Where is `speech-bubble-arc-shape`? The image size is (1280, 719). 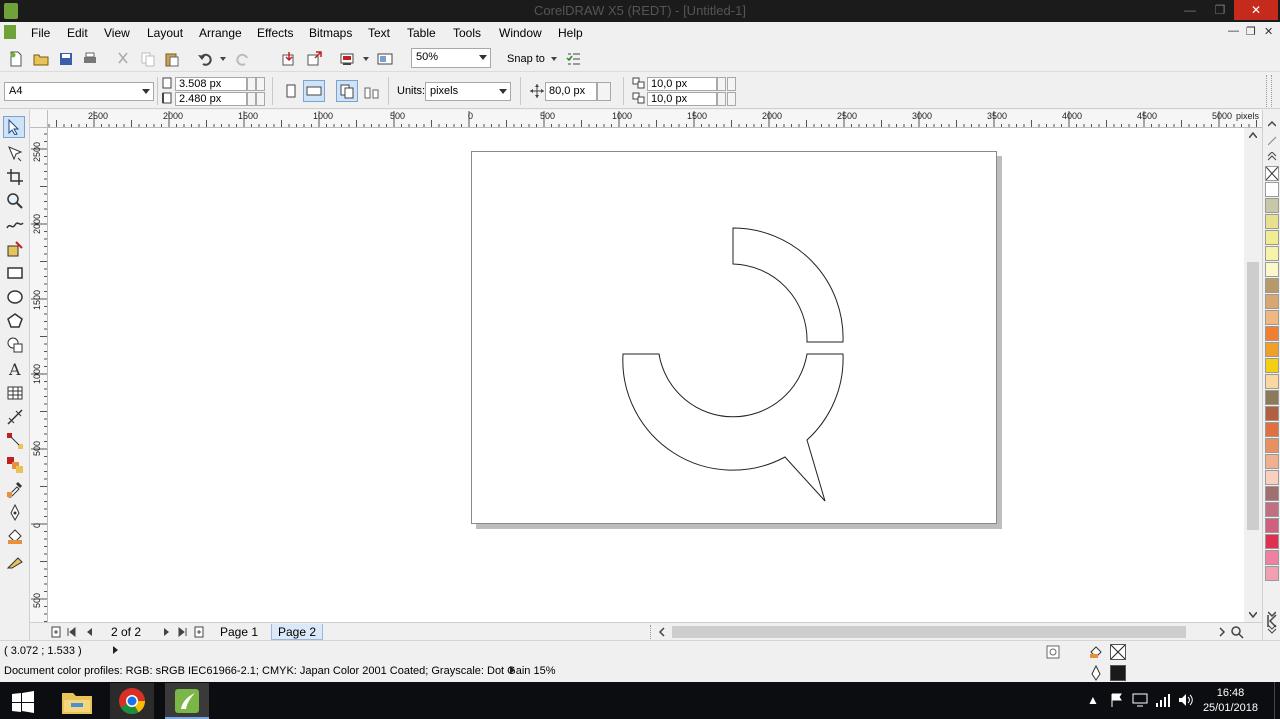 speech-bubble-arc-shape is located at coordinates (733, 427).